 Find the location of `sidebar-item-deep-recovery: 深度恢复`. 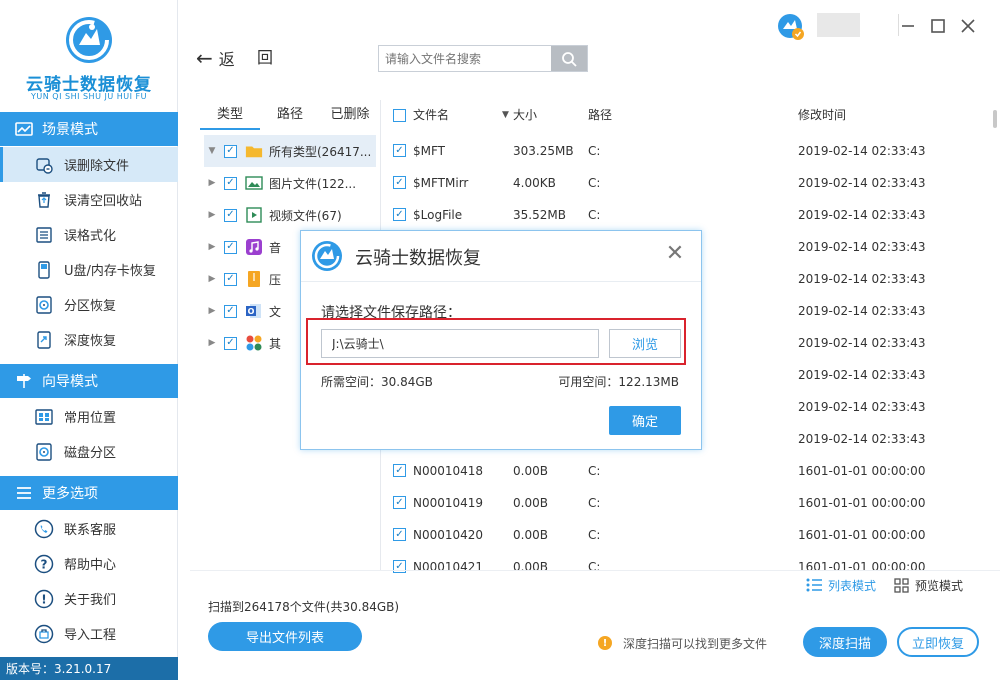

sidebar-item-deep-recovery: 深度恢复 is located at coordinates (89, 339).